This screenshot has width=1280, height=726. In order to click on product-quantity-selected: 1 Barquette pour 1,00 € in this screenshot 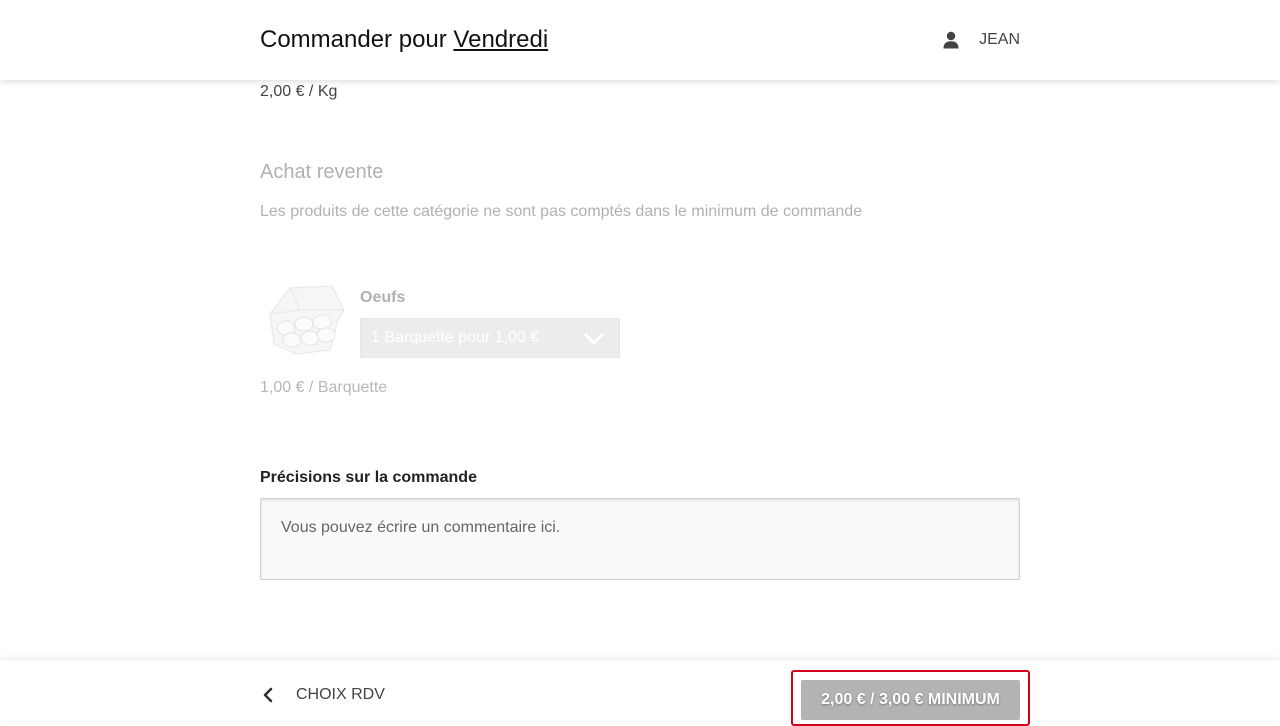, I will do `click(455, 337)`.